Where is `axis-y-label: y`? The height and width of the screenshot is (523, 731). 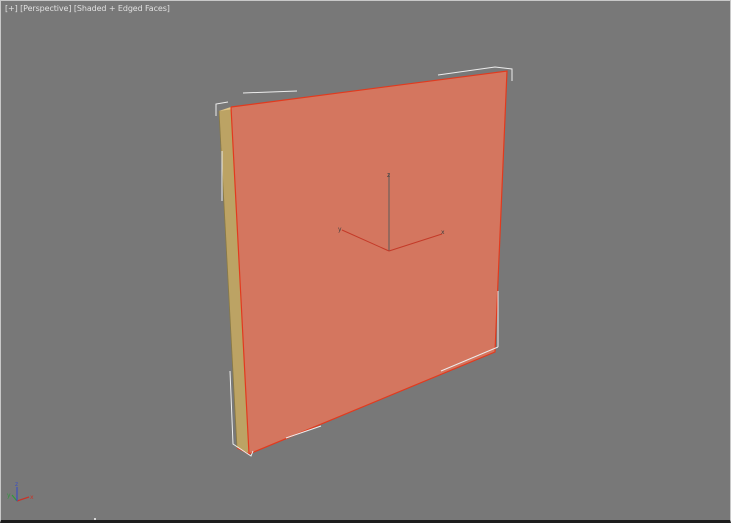
axis-y-label: y is located at coordinates (9, 495).